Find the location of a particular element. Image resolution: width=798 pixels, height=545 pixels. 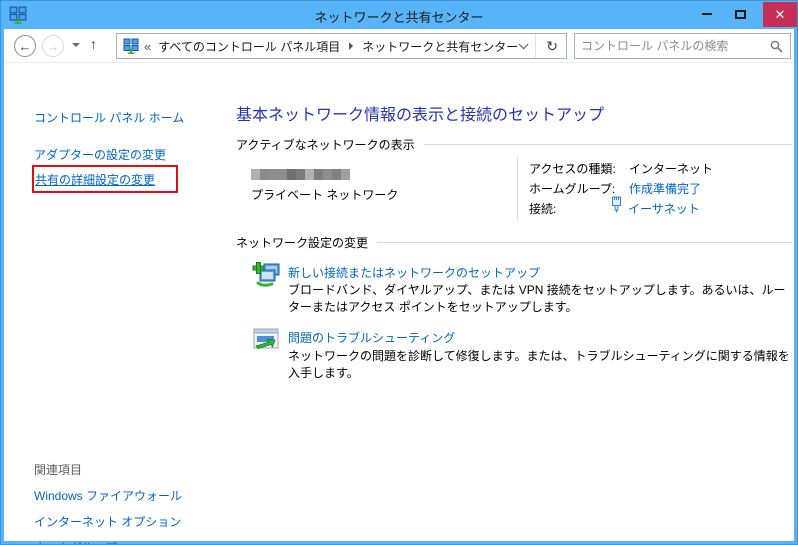

maximize-button is located at coordinates (740, 14).